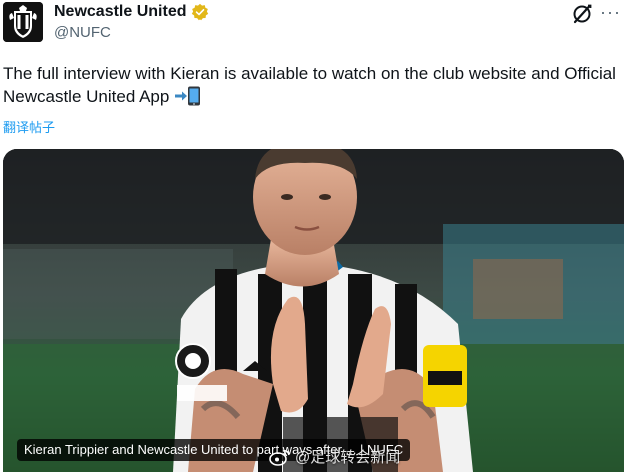  What do you see at coordinates (82, 32) in the screenshot?
I see `user-handle: @NUFC` at bounding box center [82, 32].